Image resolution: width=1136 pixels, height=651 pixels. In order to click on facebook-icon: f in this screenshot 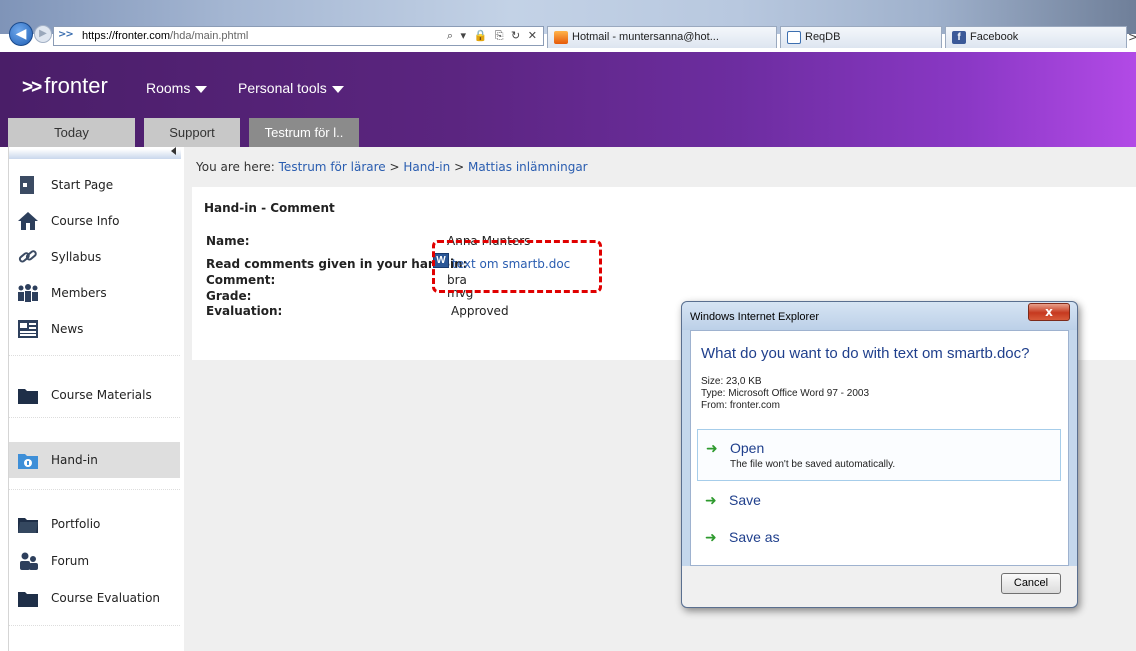, I will do `click(959, 37)`.